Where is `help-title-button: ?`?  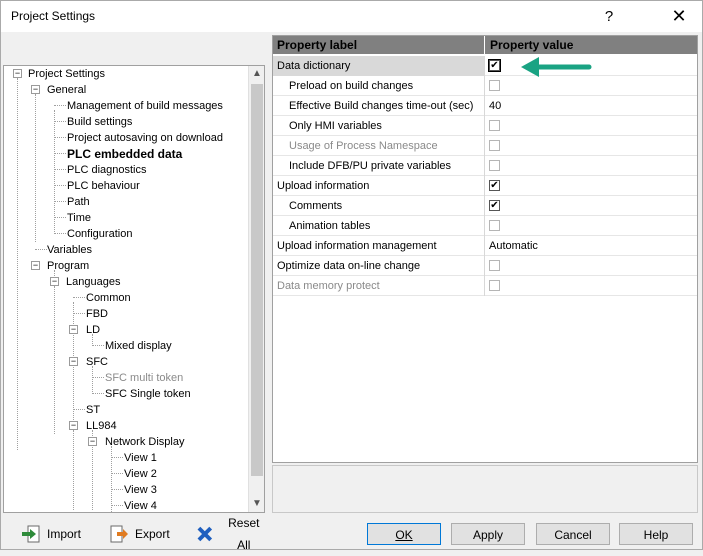 help-title-button: ? is located at coordinates (609, 16).